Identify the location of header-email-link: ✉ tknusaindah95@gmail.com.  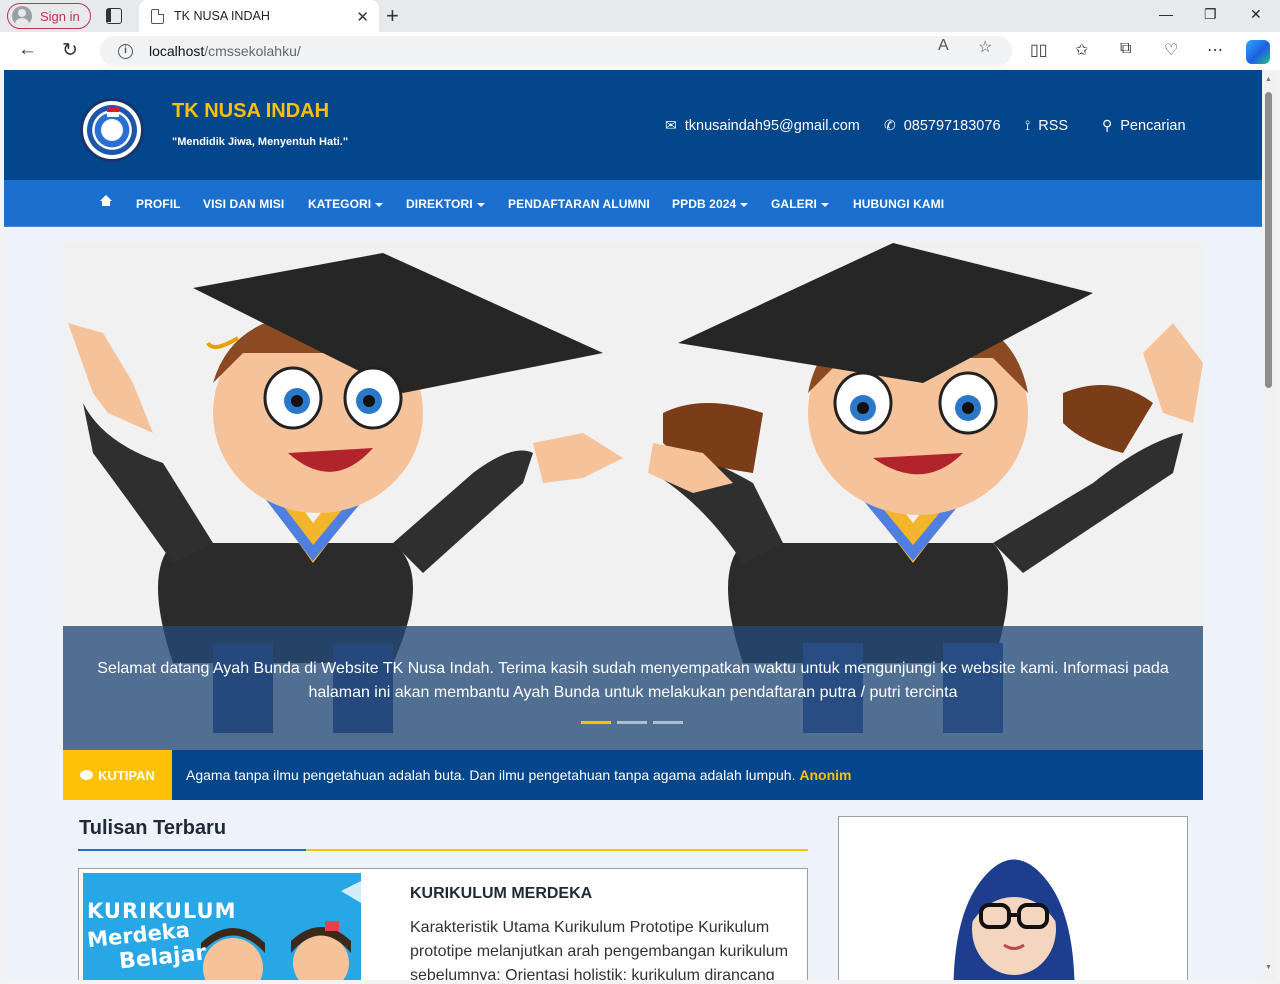
(762, 125).